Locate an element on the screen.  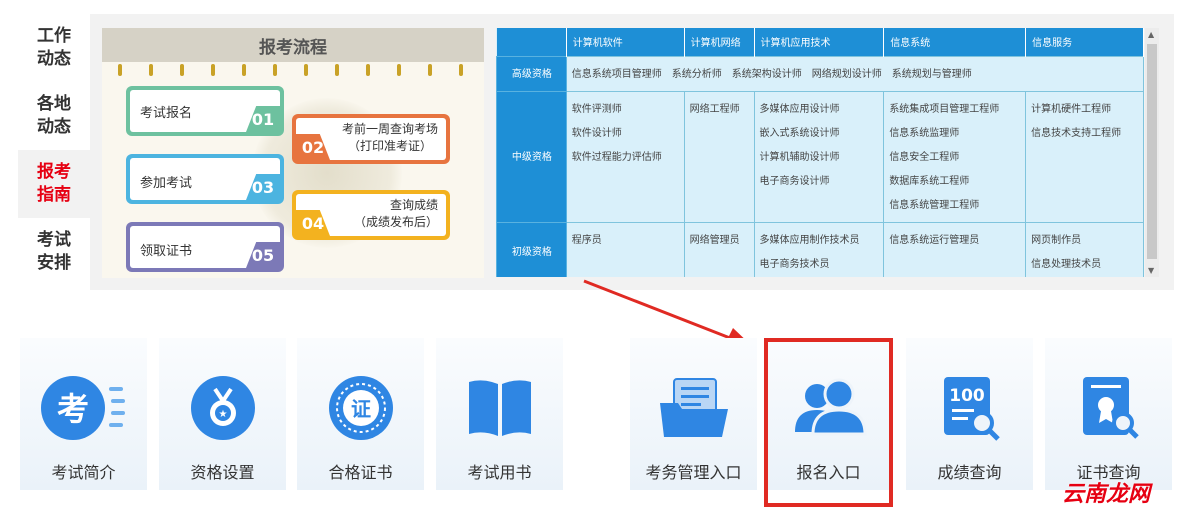
watermark-part2: 龙网 is located at coordinates (1128, 494).